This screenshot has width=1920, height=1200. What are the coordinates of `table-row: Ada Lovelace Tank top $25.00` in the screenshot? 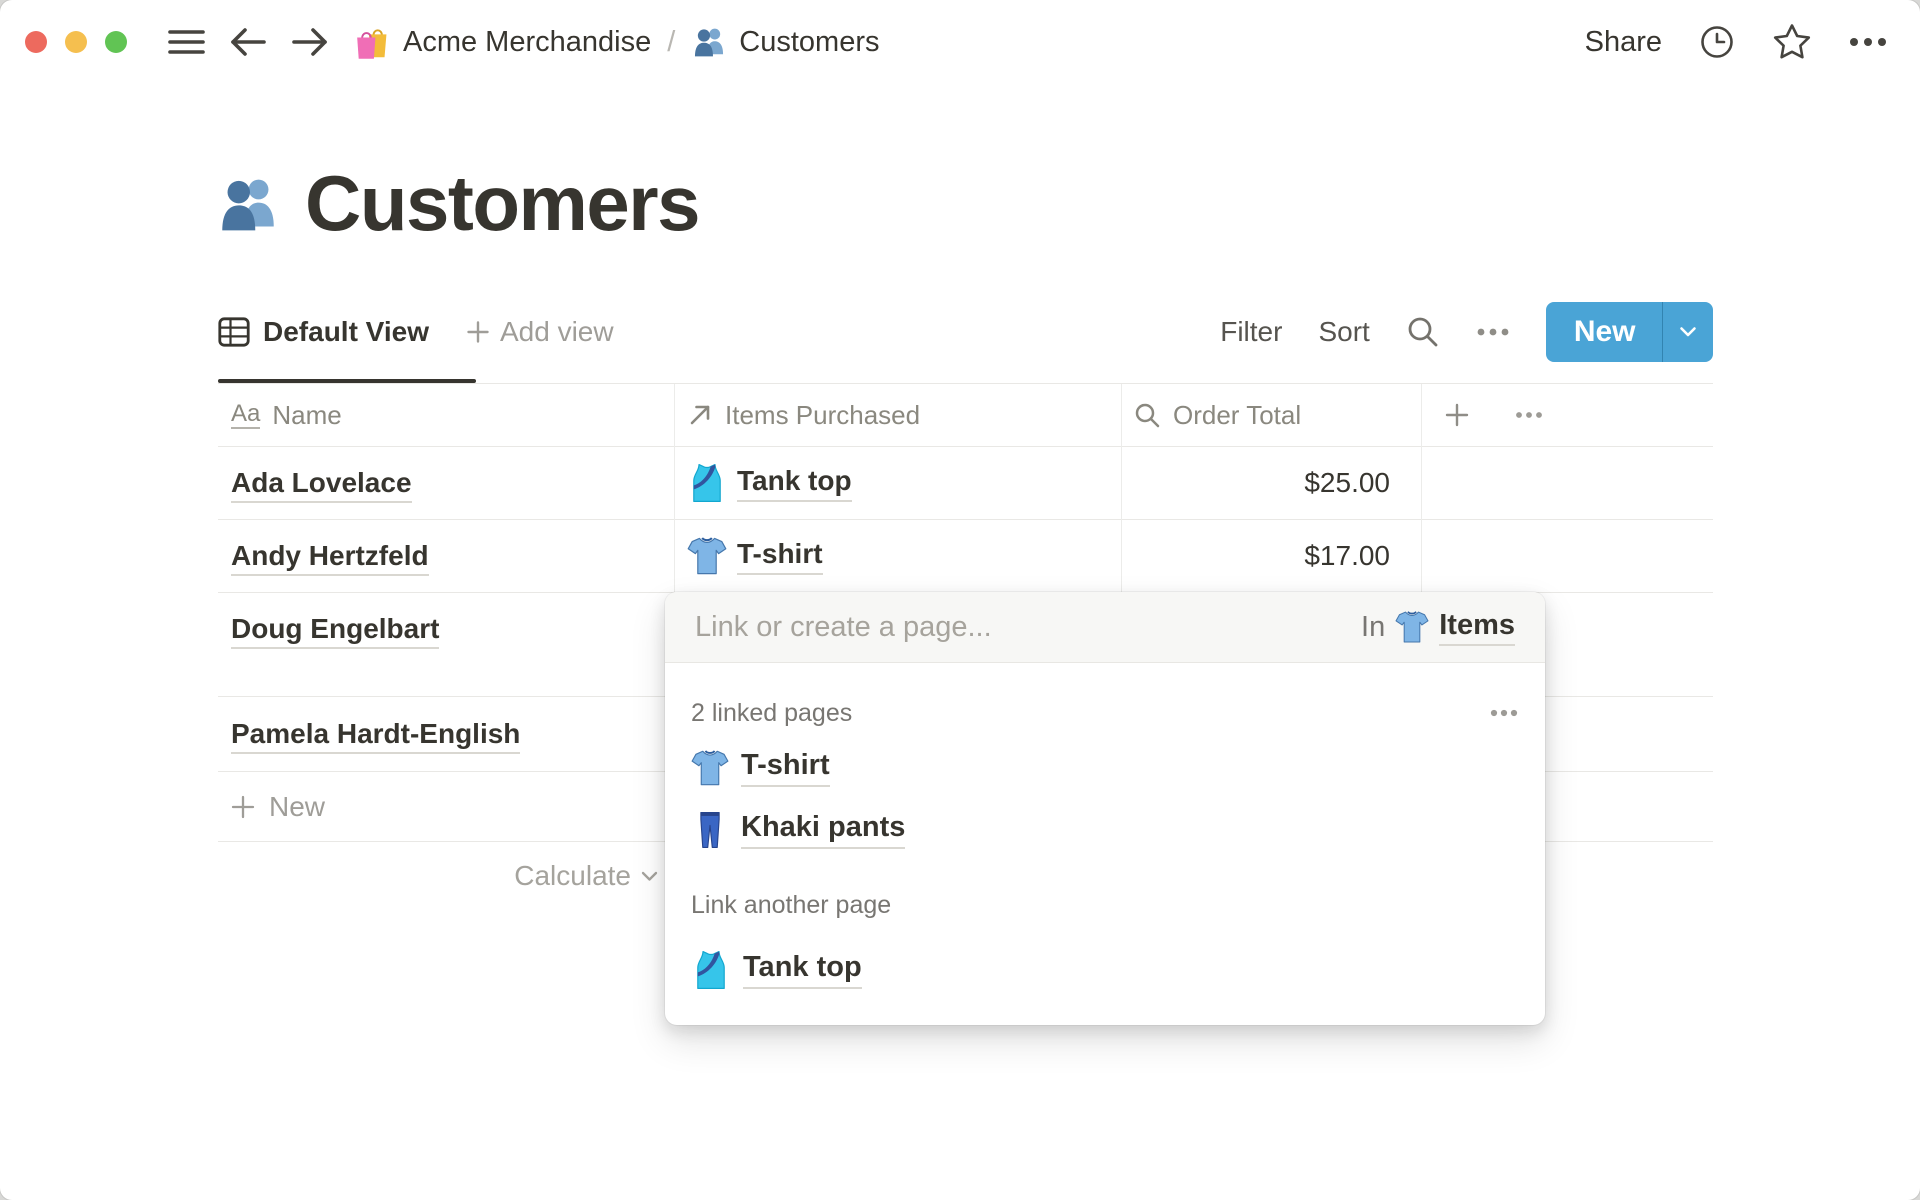 It's located at (965, 483).